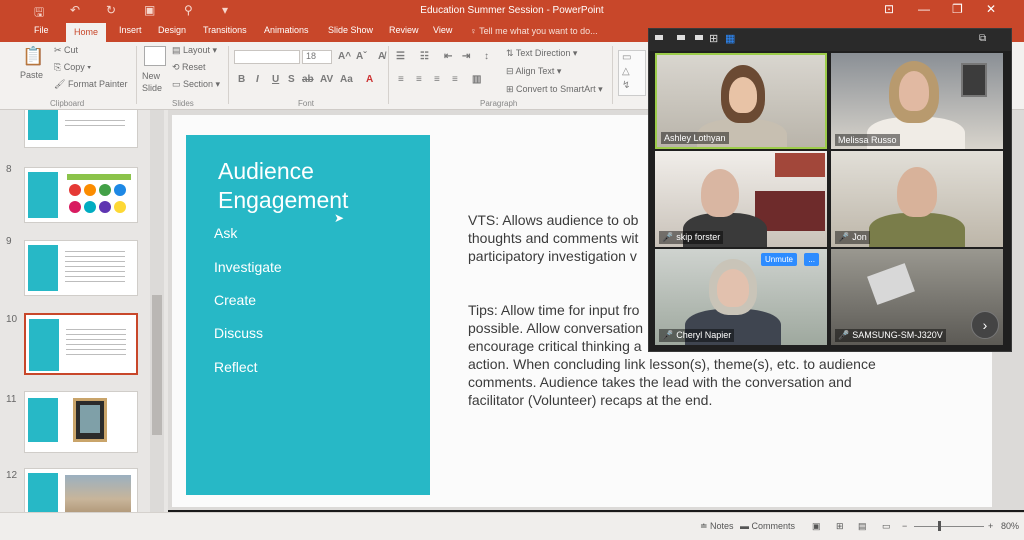 This screenshot has width=1024, height=540. I want to click on bullet-ask: Ask, so click(225, 233).